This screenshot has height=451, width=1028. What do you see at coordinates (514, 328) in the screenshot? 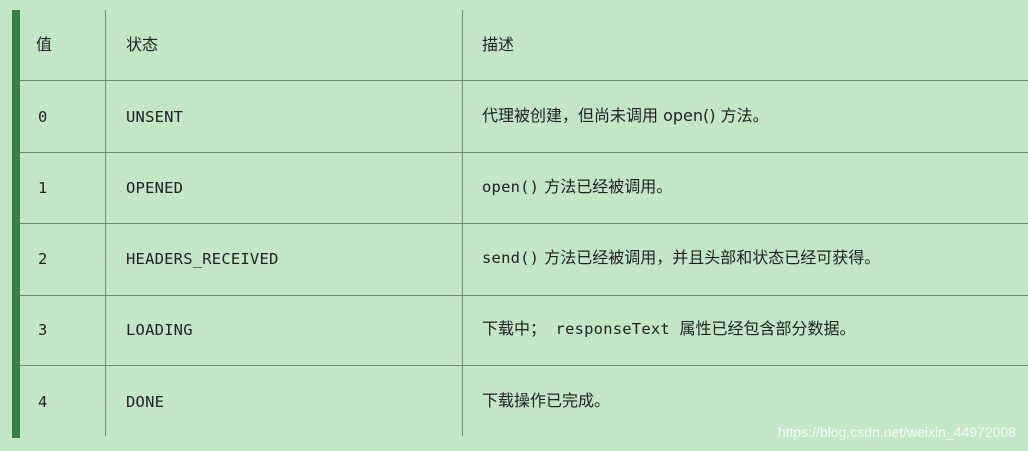
I see `description-text: 下载中；` at bounding box center [514, 328].